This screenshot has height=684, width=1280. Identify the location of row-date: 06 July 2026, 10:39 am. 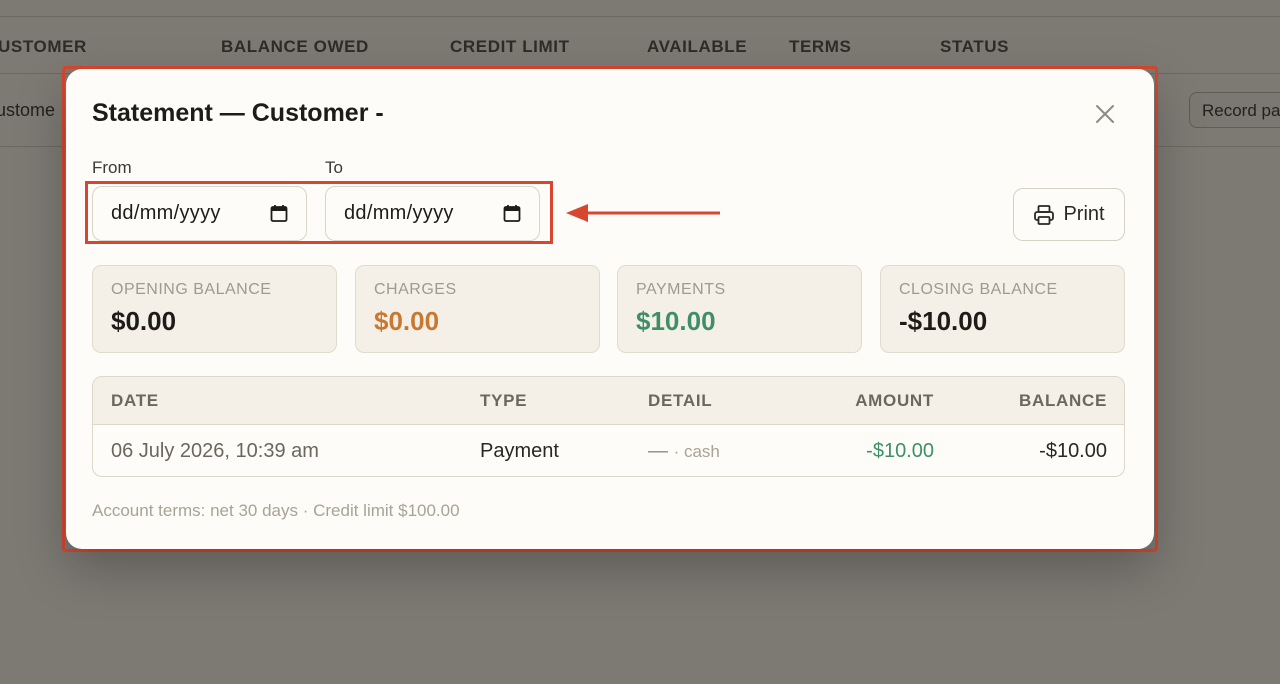
(215, 451).